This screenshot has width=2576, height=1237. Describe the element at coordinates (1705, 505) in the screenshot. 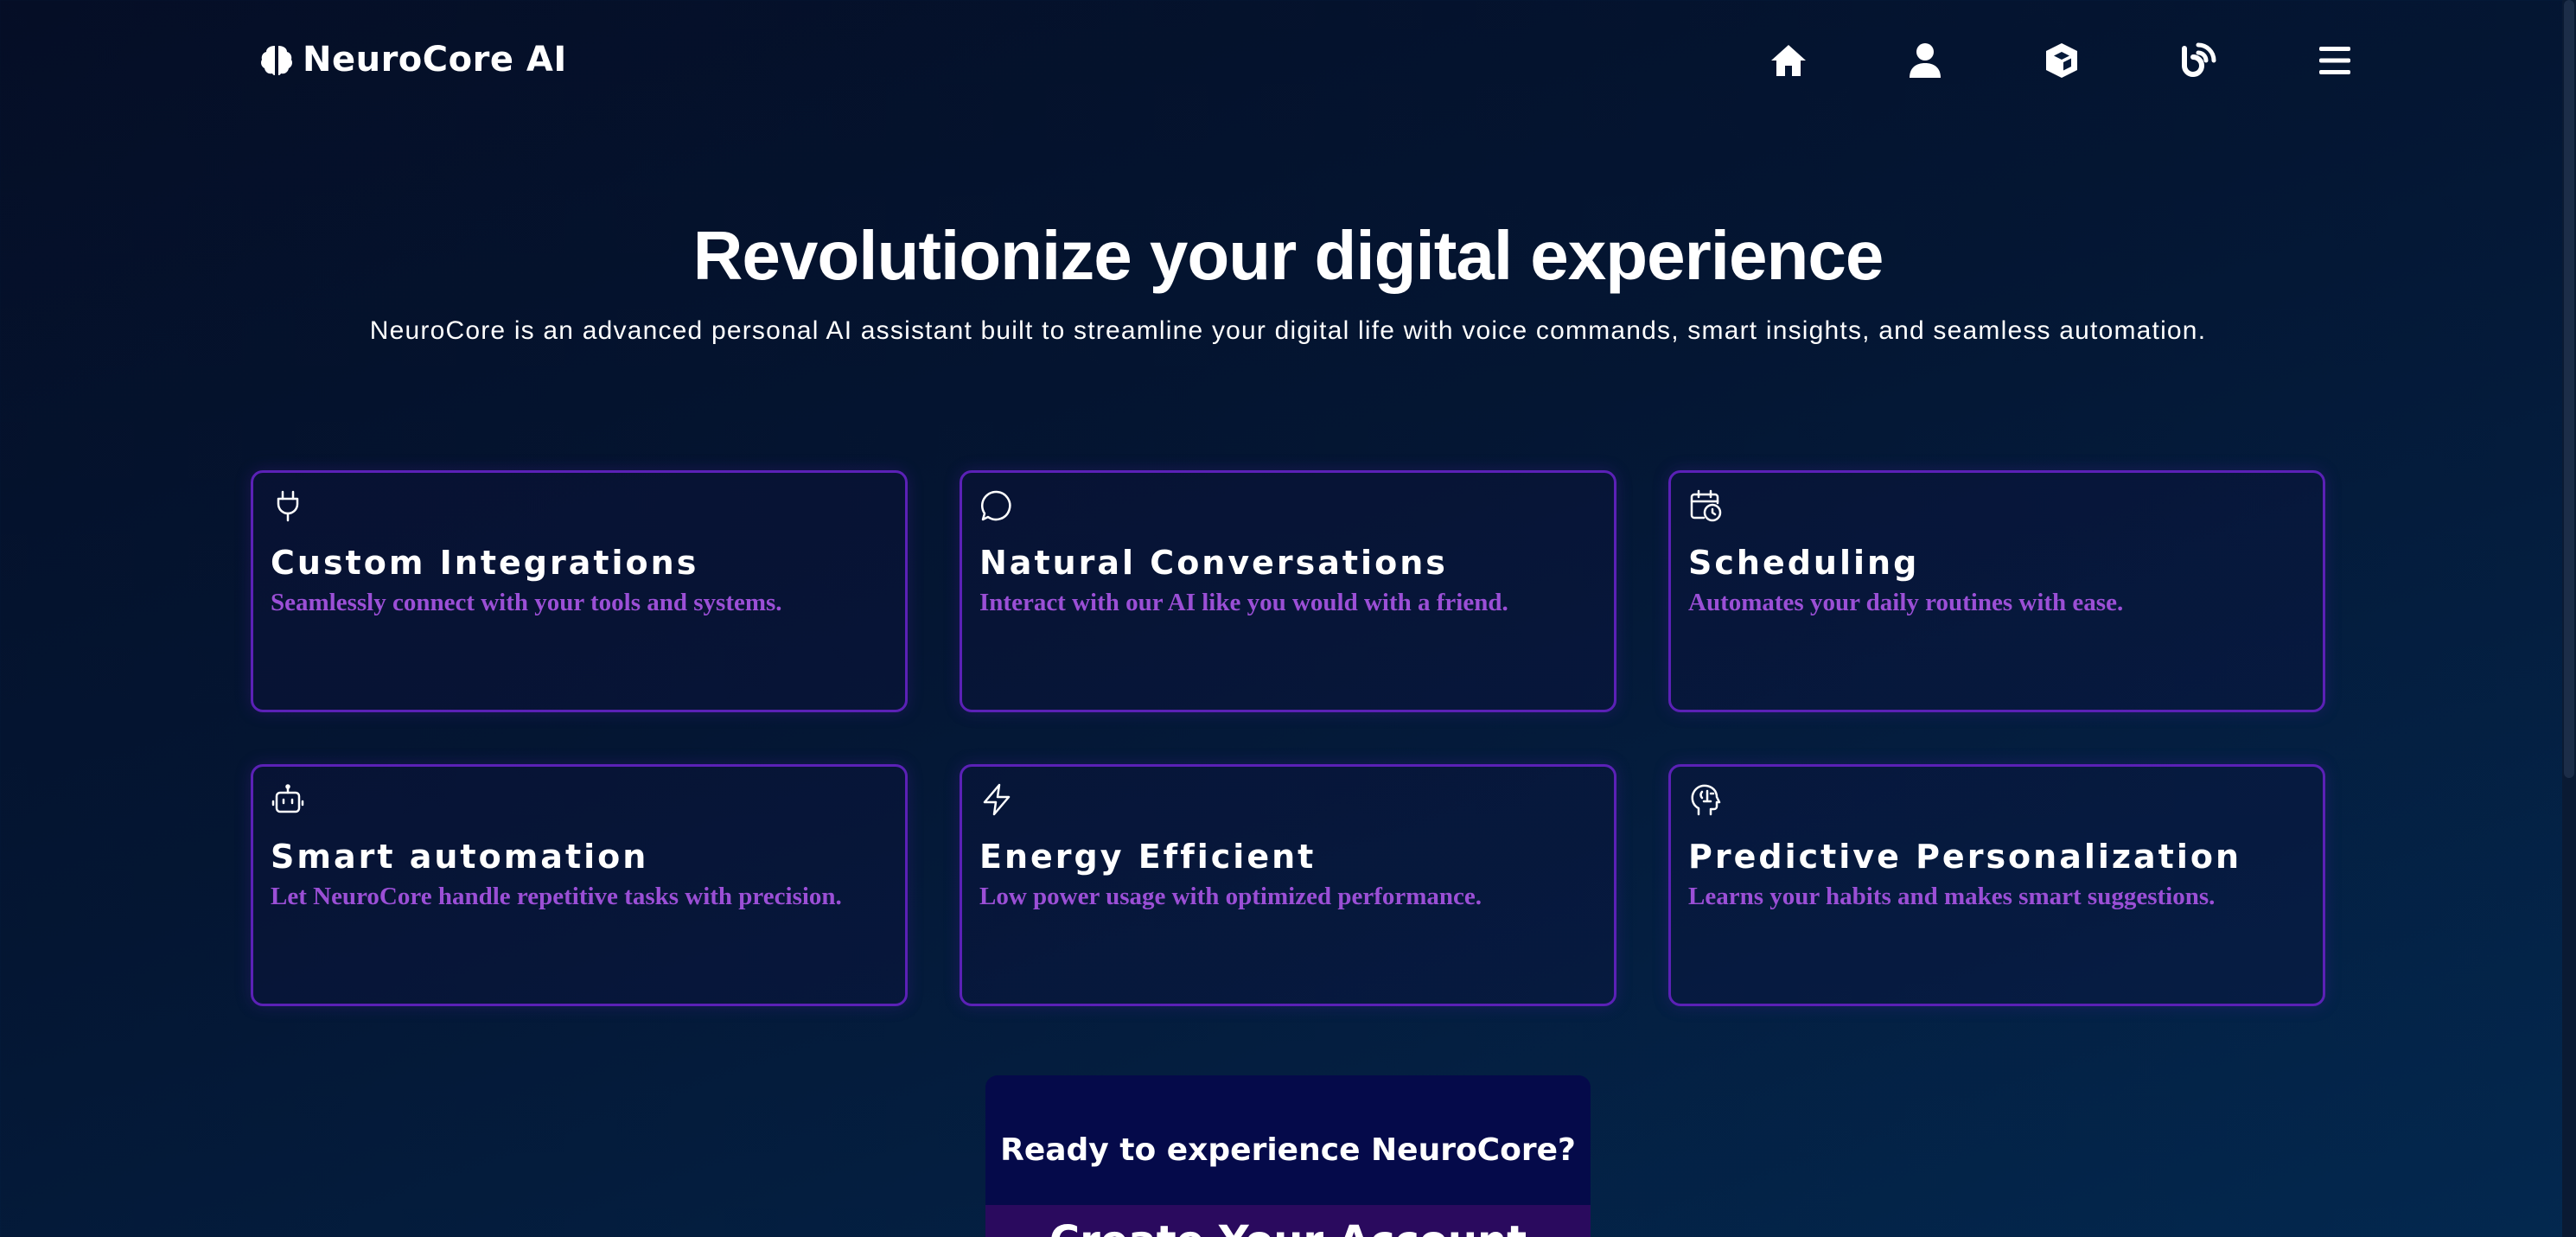

I see `calendar-clock-icon` at that location.